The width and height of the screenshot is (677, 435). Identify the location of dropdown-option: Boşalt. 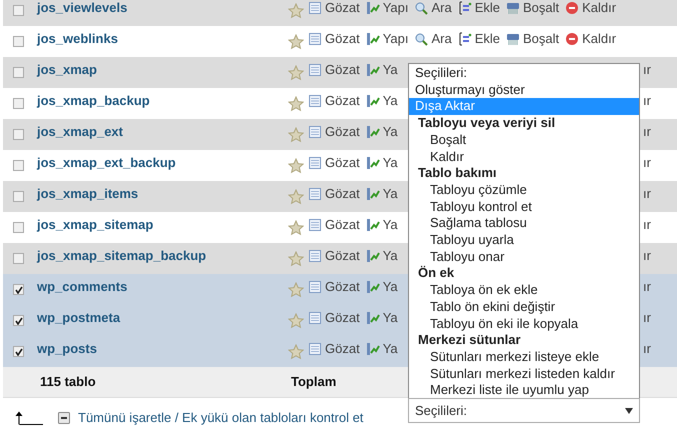
(524, 140).